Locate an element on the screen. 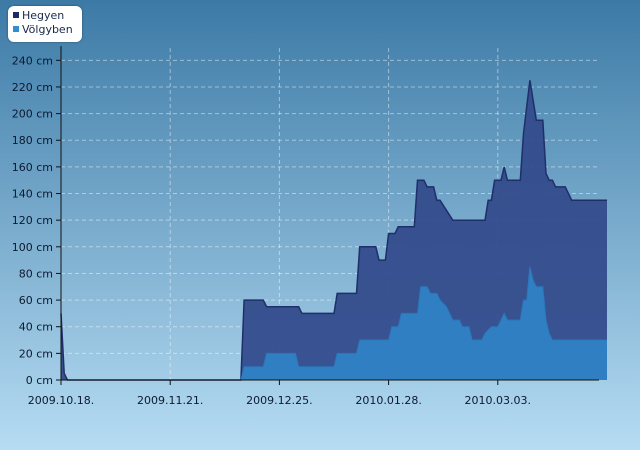 Image resolution: width=640 pixels, height=450 pixels. x-tick-label: 2010.03.03. is located at coordinates (498, 400).